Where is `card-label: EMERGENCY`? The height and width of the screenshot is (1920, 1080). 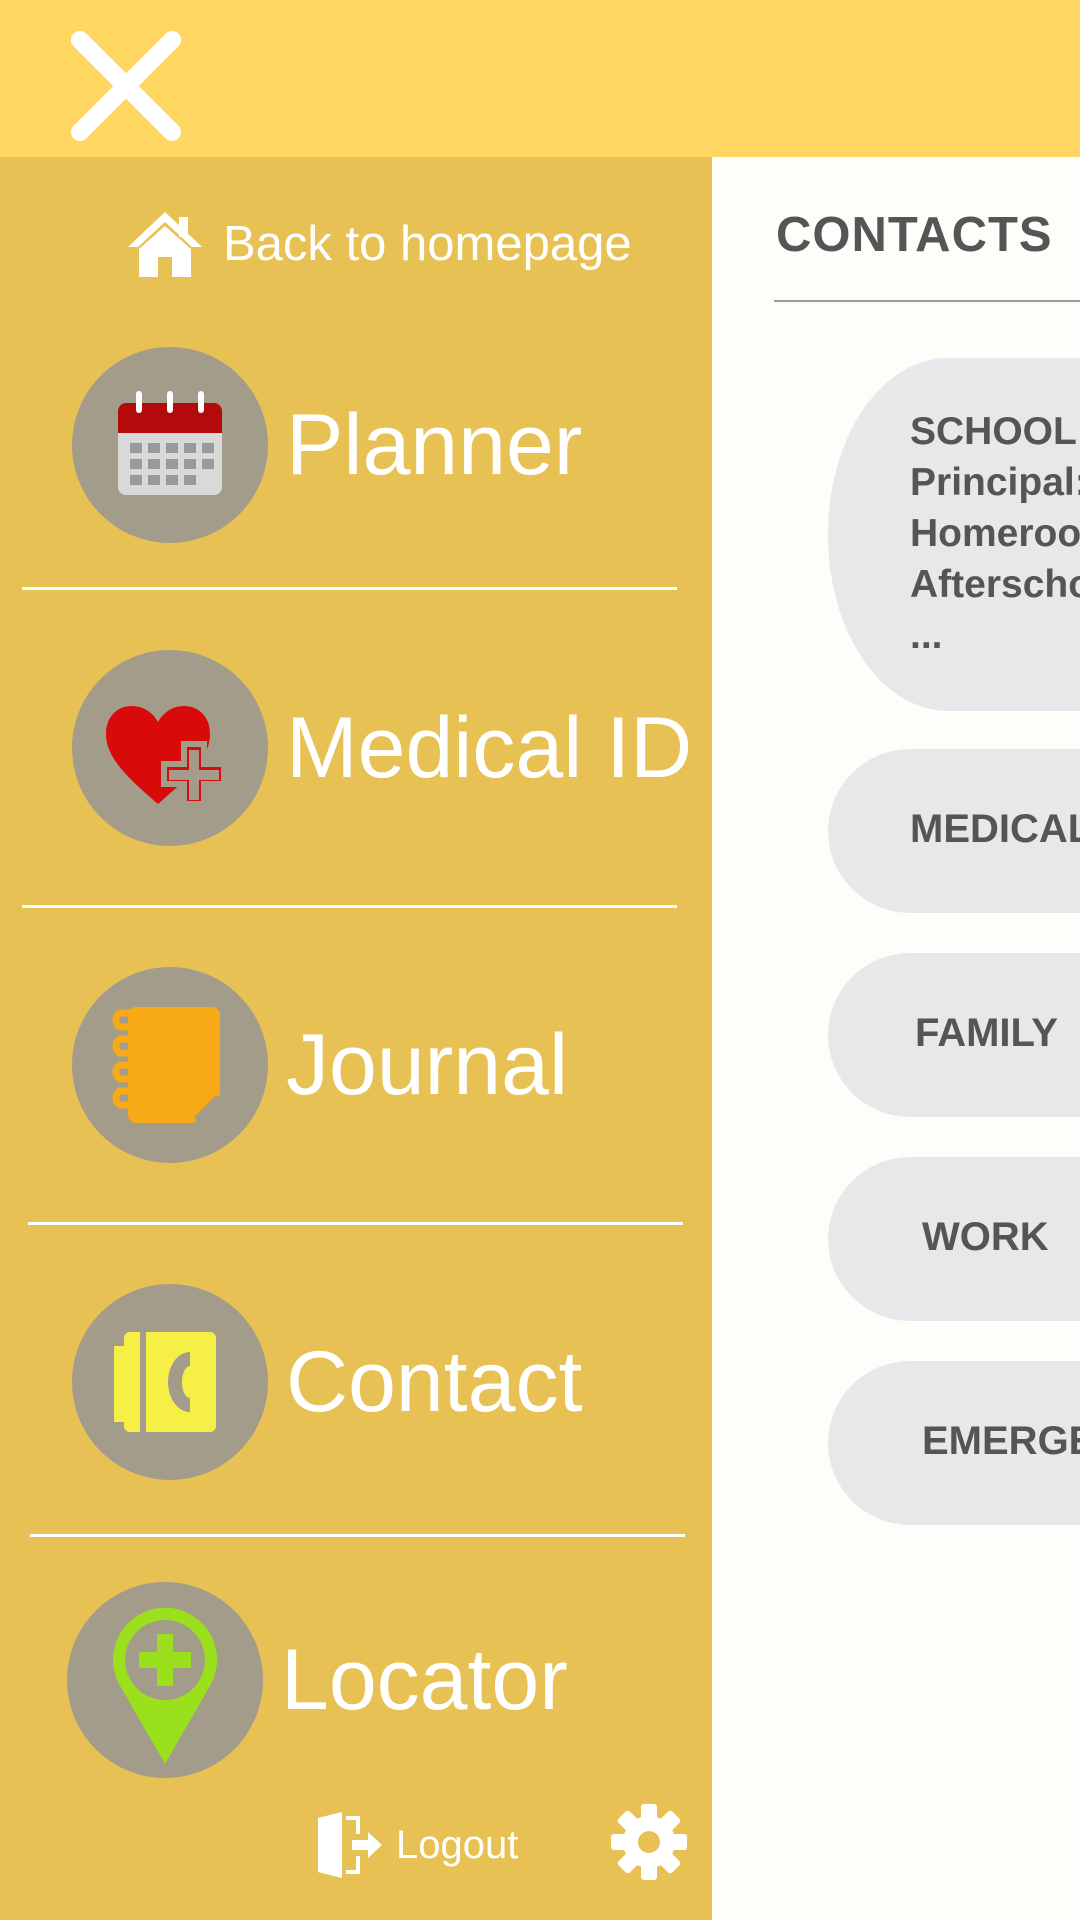
card-label: EMERGENCY is located at coordinates (1001, 1441).